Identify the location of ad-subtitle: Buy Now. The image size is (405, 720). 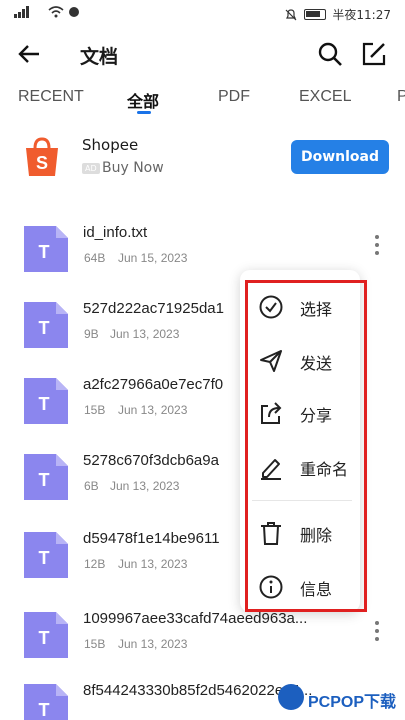
(133, 168).